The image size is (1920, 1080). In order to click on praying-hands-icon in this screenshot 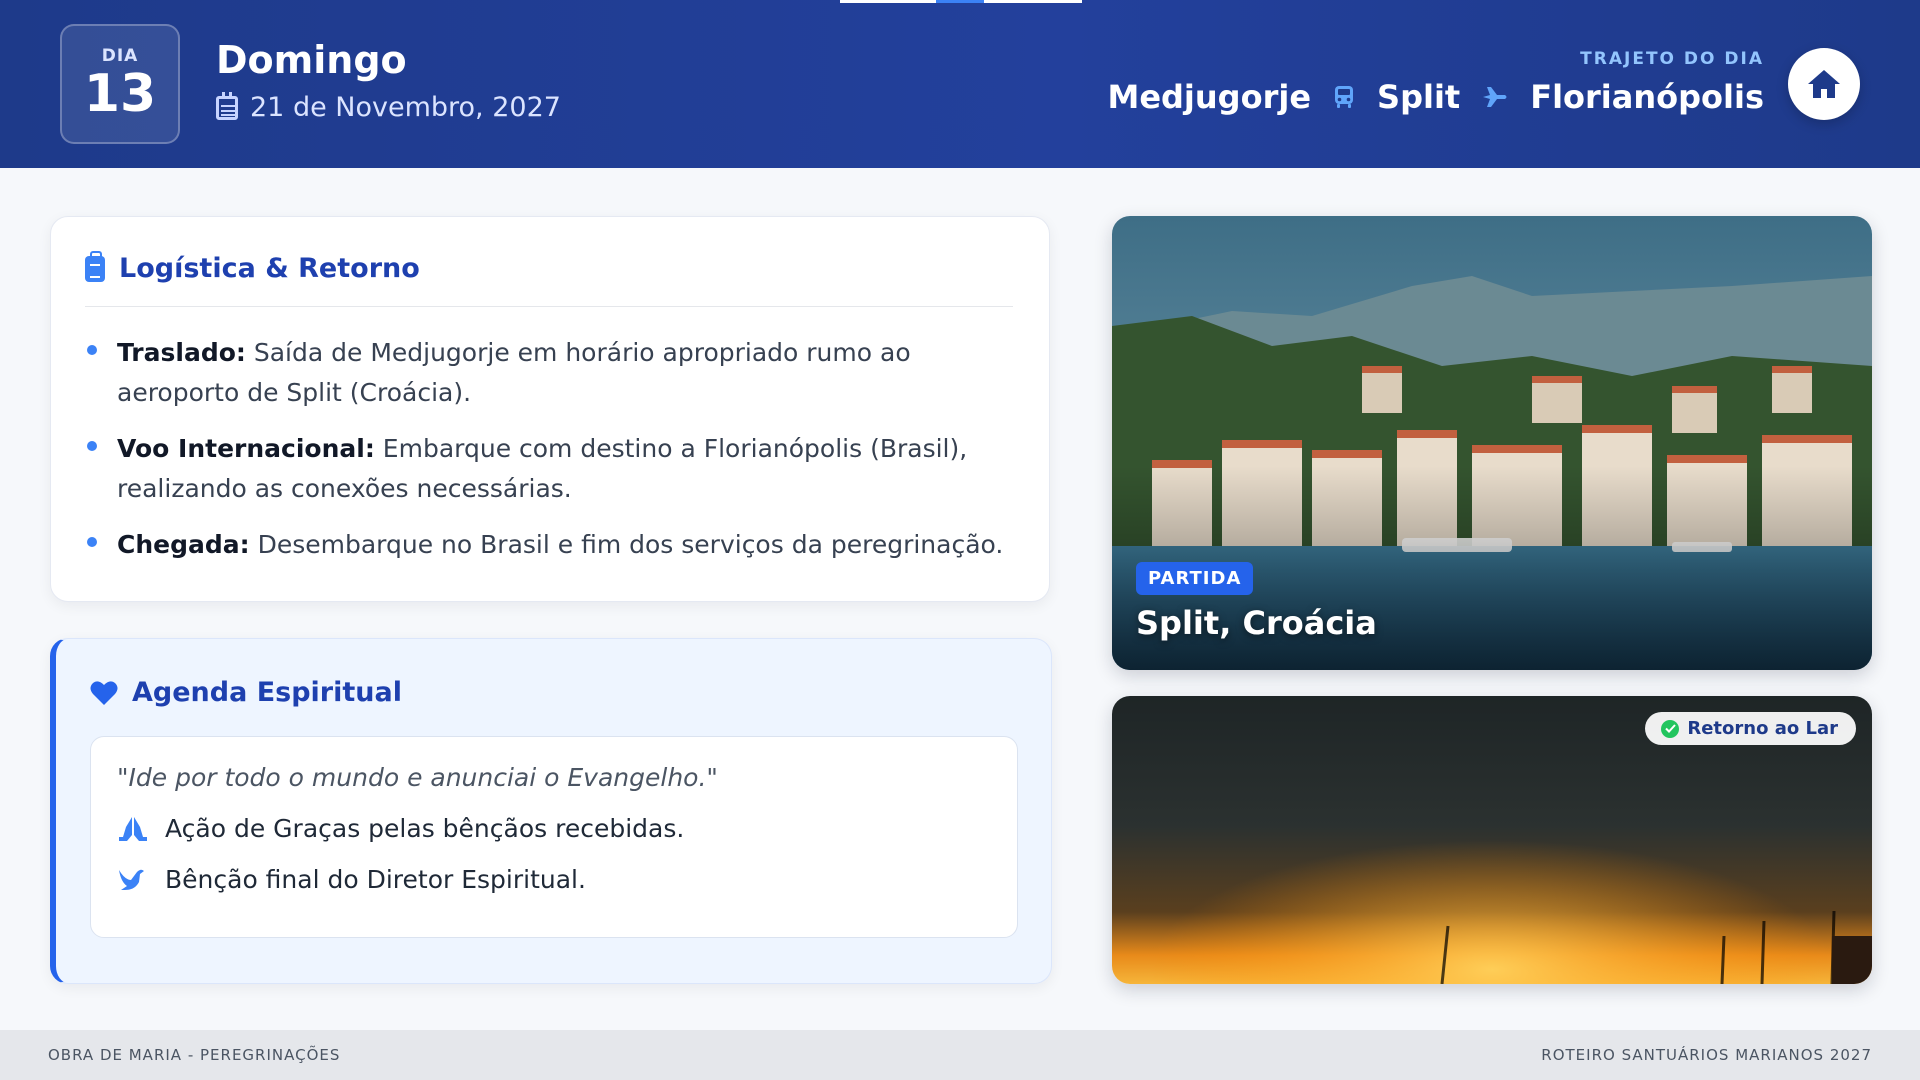, I will do `click(133, 829)`.